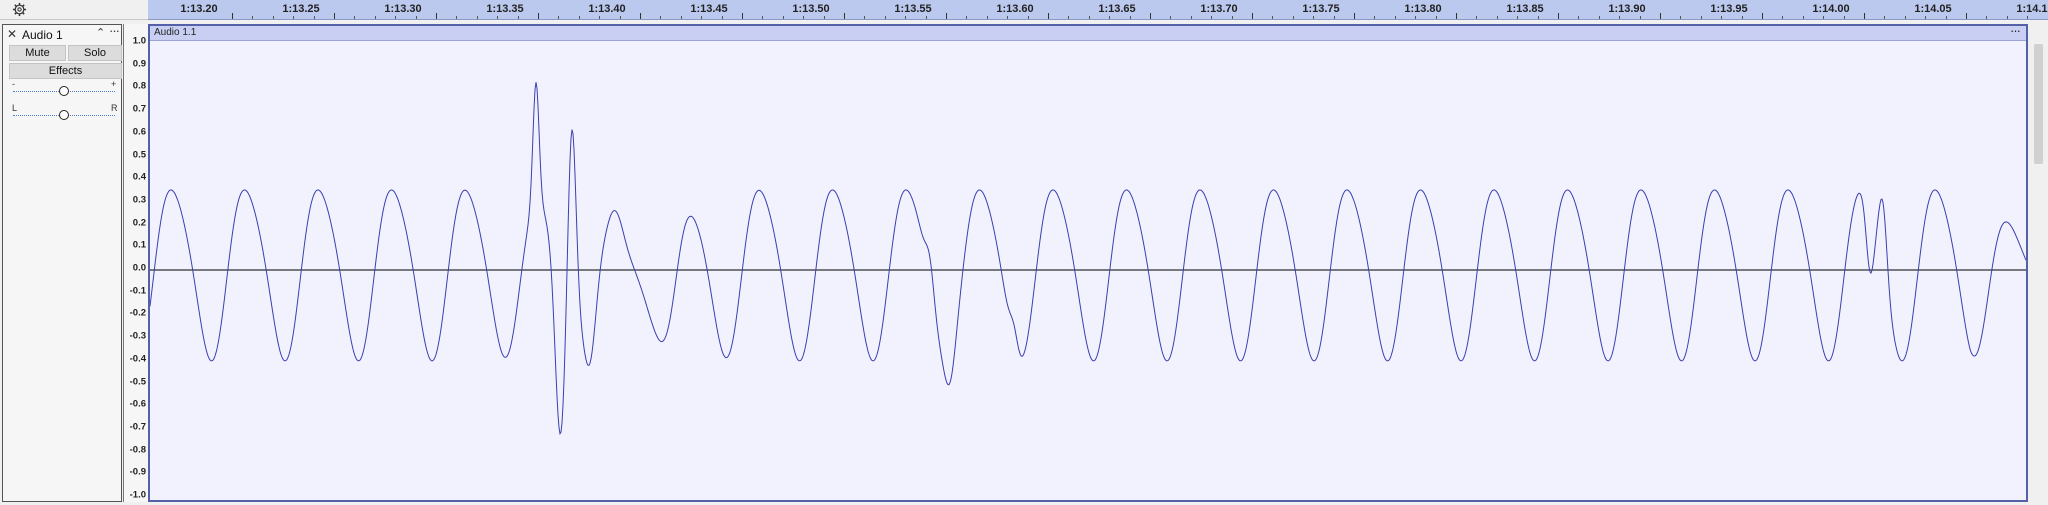 This screenshot has width=2048, height=505. I want to click on scale-label: 0.9, so click(139, 64).